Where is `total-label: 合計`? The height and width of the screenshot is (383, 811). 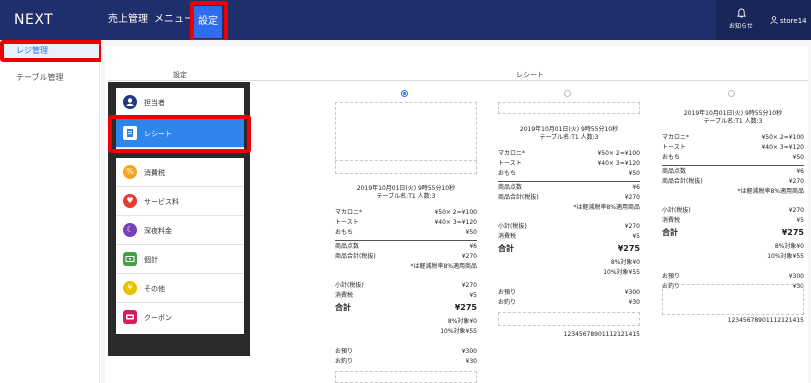 total-label: 合計 is located at coordinates (343, 307).